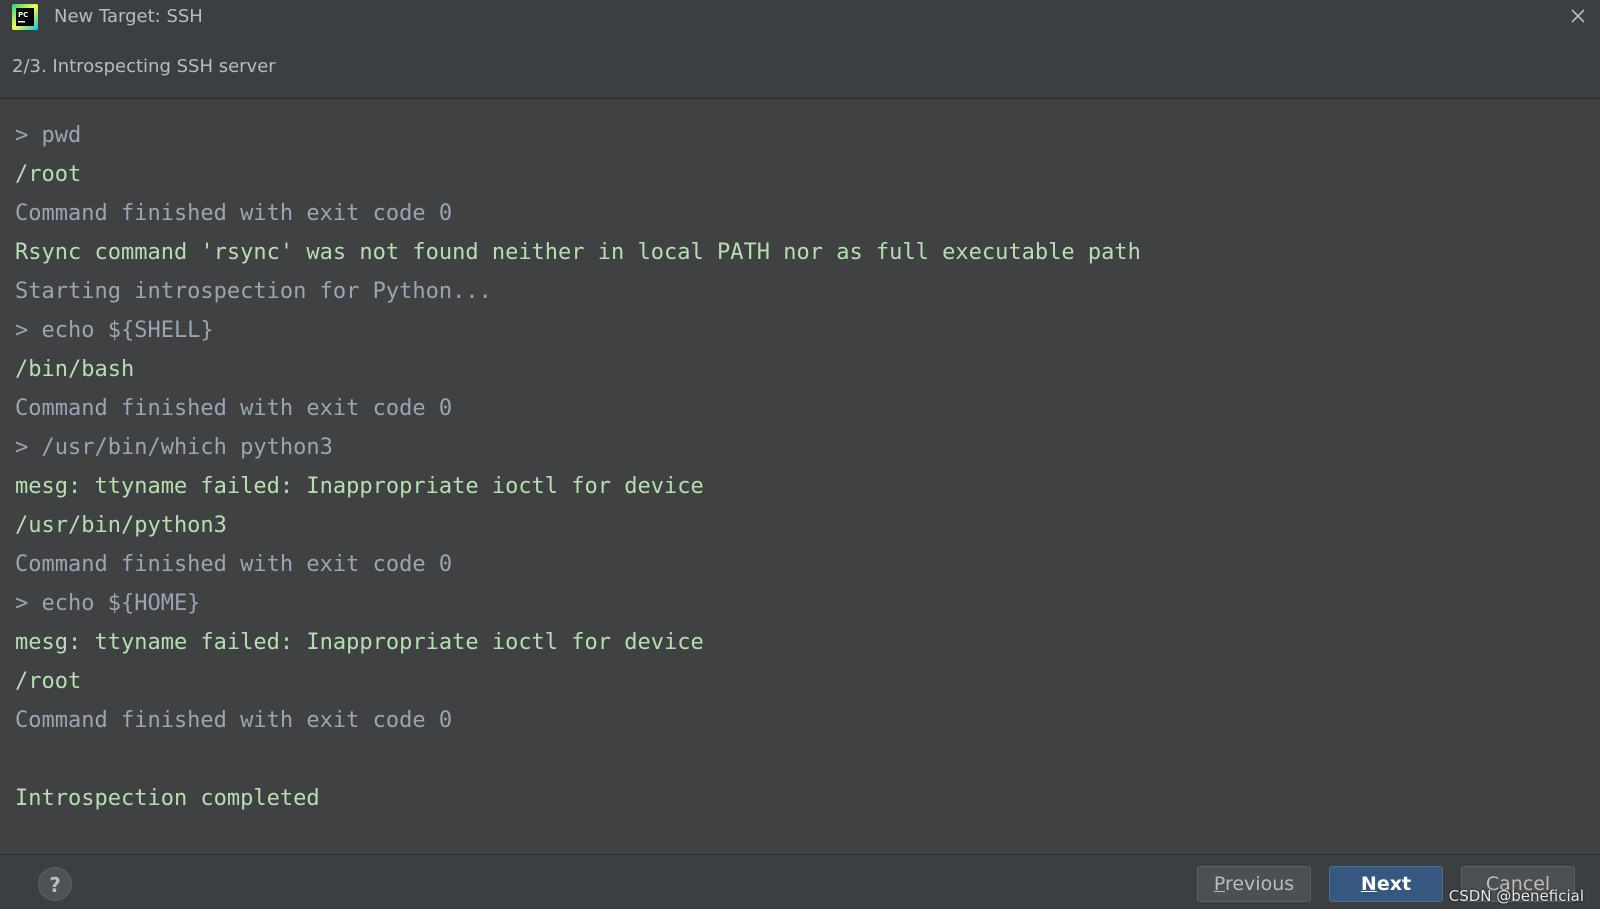 This screenshot has height=909, width=1600. I want to click on previous-label: revious, so click(1259, 884).